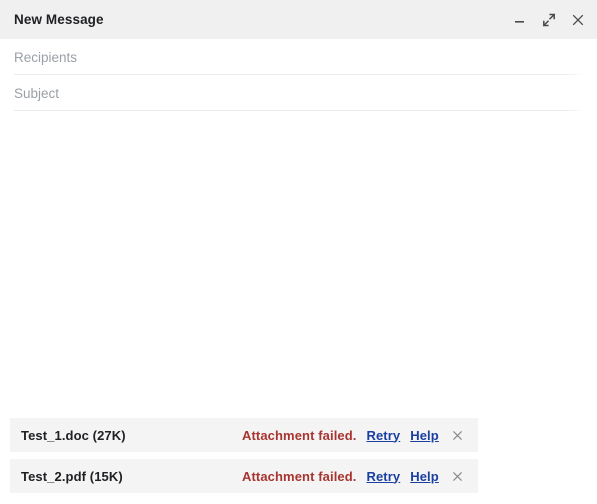 The width and height of the screenshot is (597, 504). I want to click on minimize-button, so click(519, 19).